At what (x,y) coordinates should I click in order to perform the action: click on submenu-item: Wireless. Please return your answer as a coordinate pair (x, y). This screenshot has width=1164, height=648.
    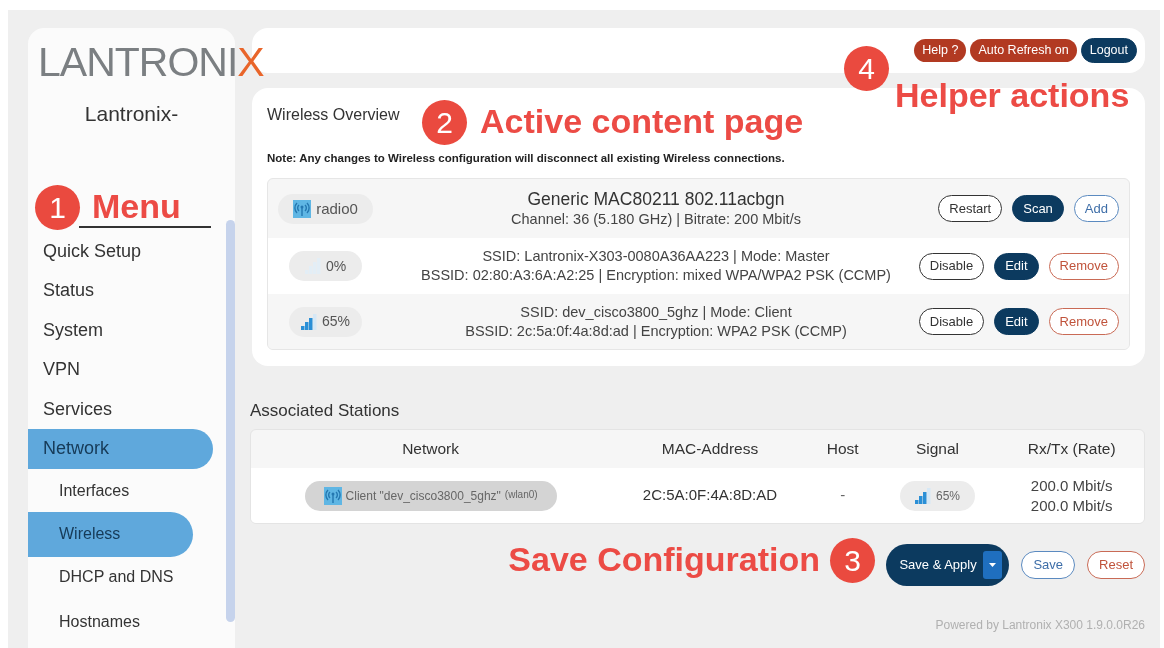
    Looking at the image, I should click on (110, 534).